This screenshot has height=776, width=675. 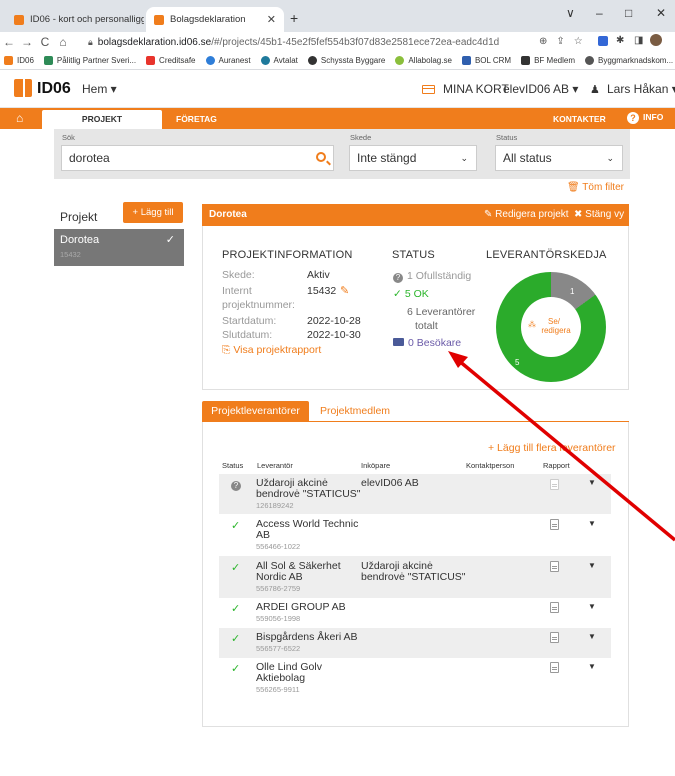 I want to click on extension-icon, so click(x=603, y=41).